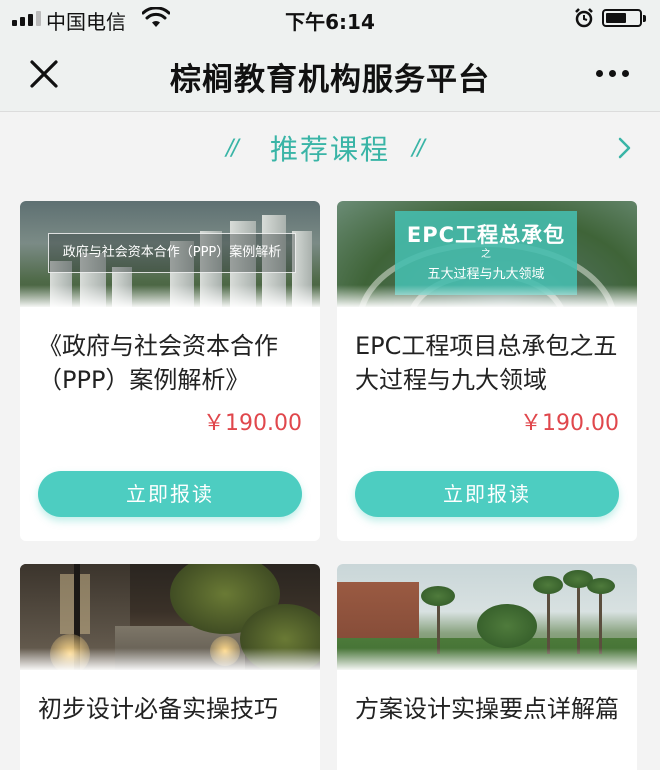 This screenshot has width=660, height=770. I want to click on course-card: 方案设计实操要点详解篇, so click(487, 667).